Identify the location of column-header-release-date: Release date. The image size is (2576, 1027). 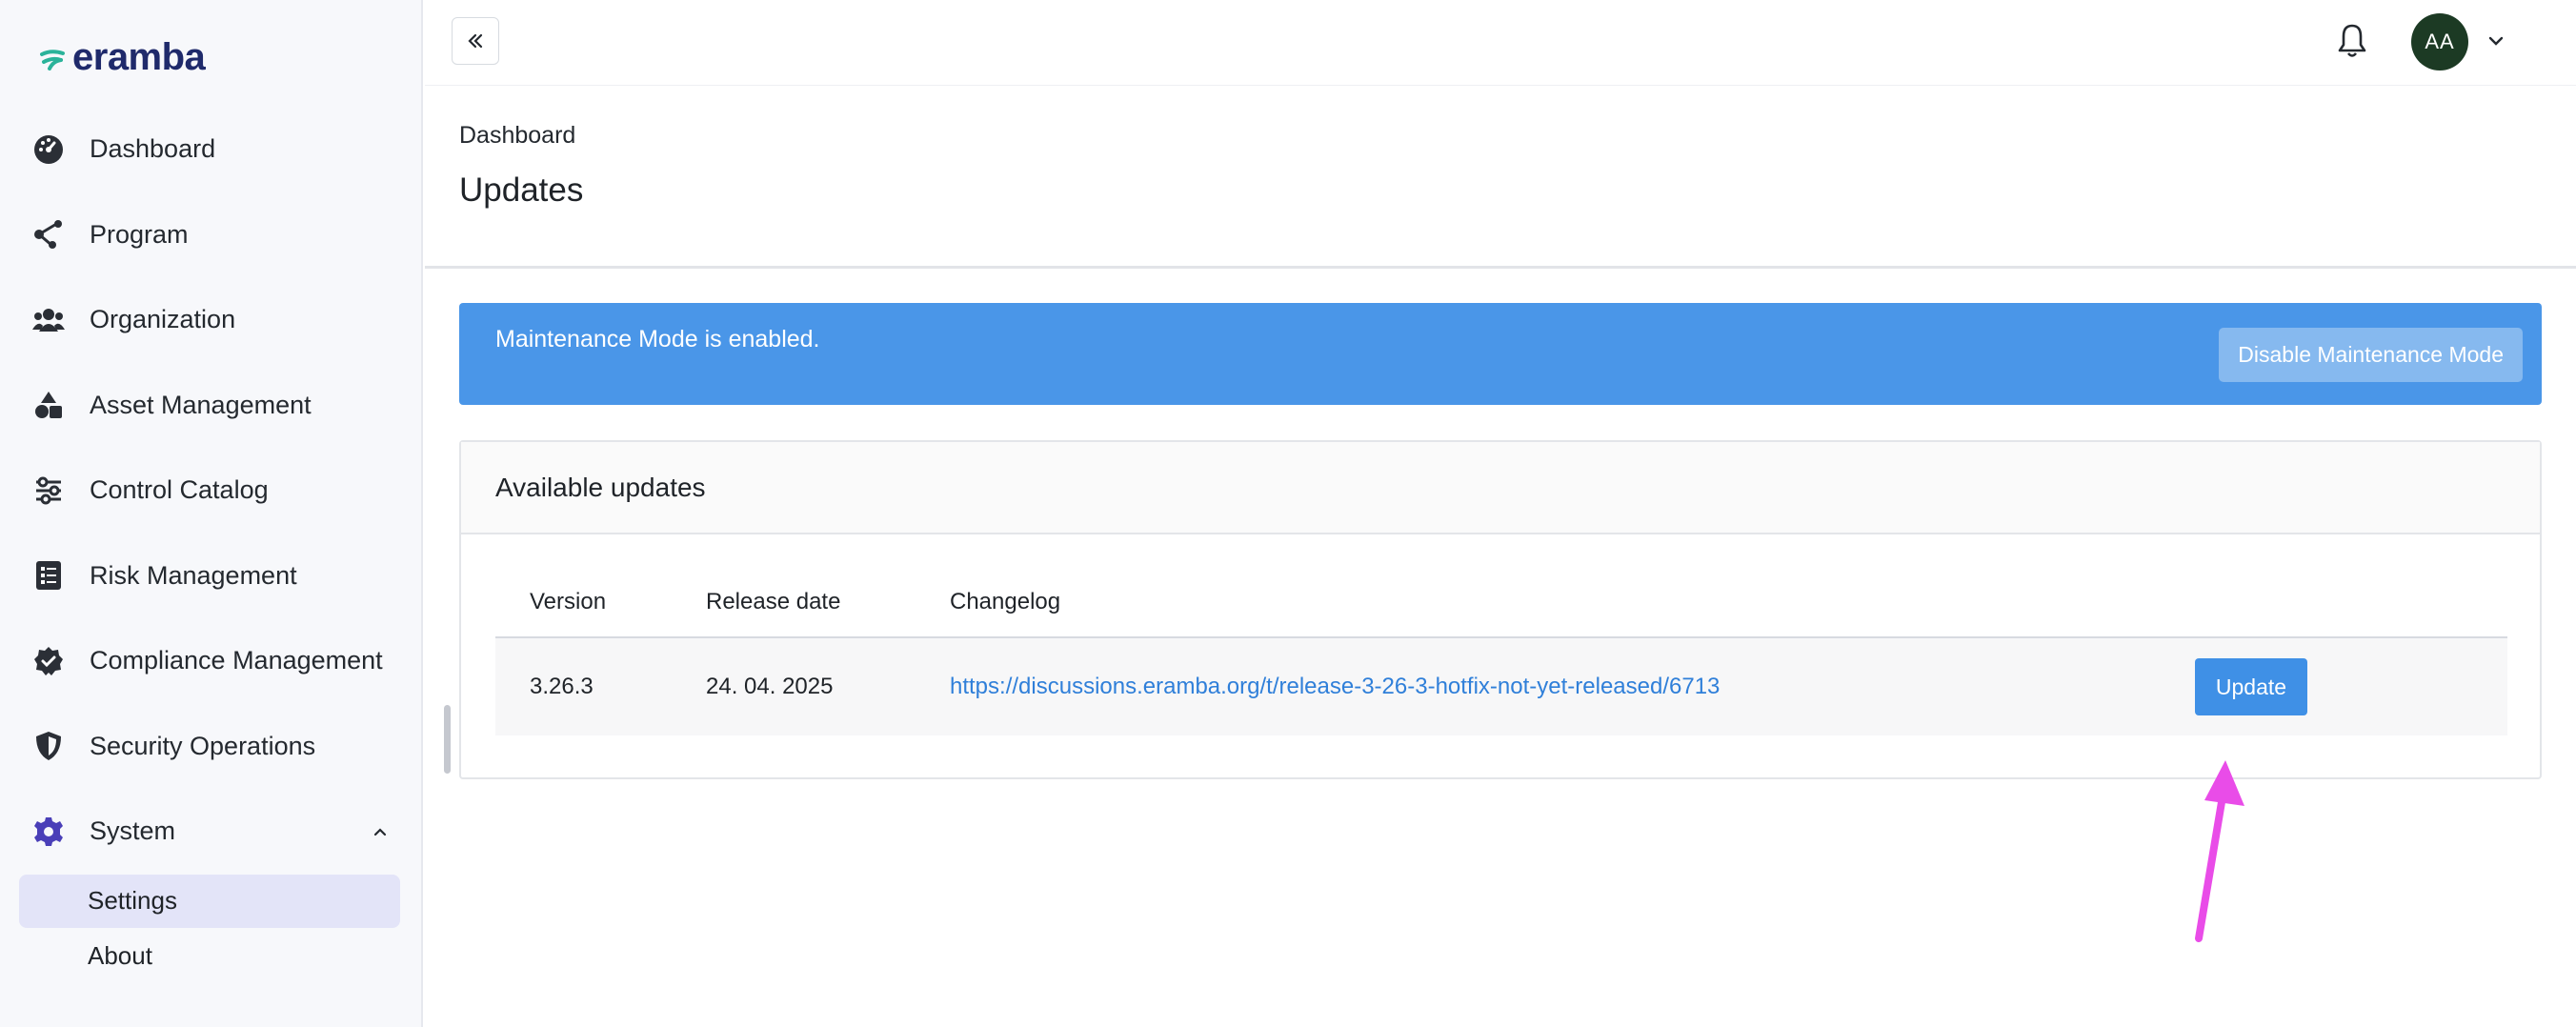
(774, 601).